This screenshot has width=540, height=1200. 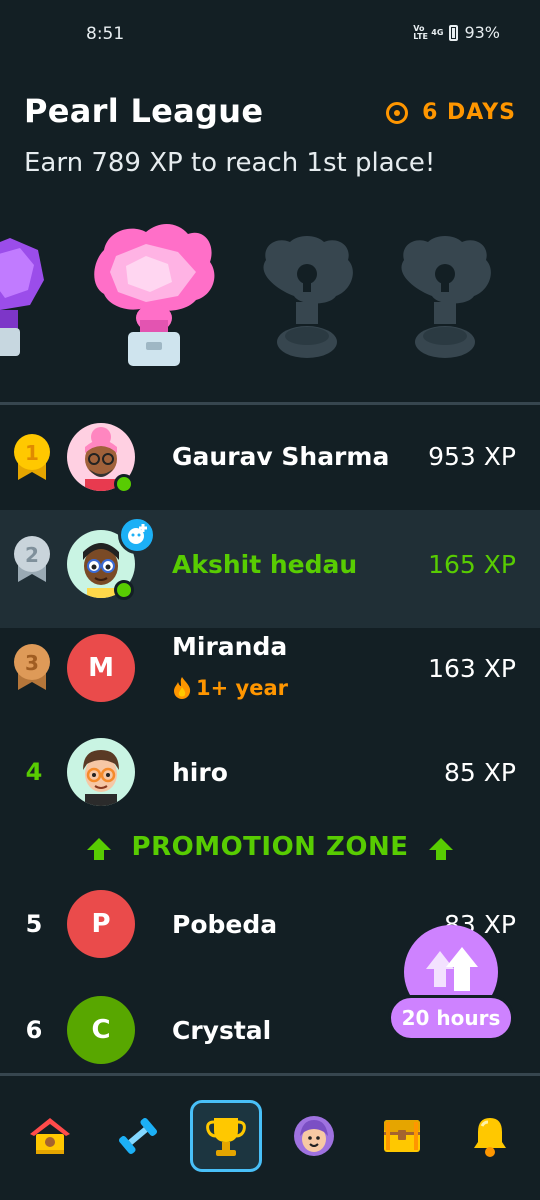 I want to click on streak-badge: 1+ year, so click(x=230, y=688).